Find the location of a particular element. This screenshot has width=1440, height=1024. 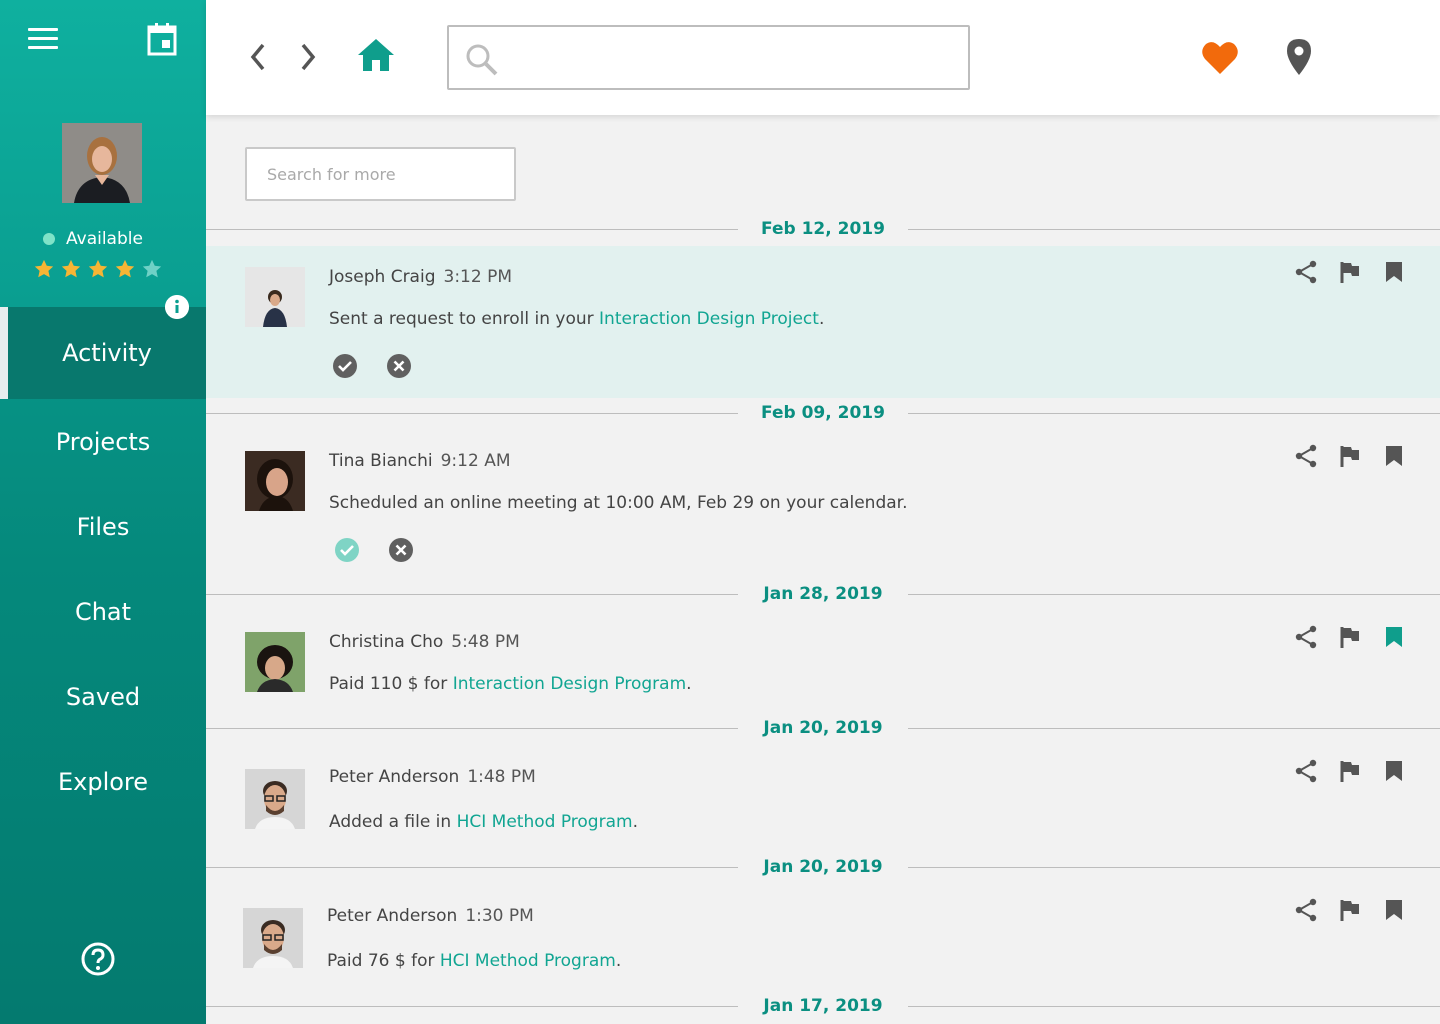

hamburger-menu-icon is located at coordinates (43, 39).